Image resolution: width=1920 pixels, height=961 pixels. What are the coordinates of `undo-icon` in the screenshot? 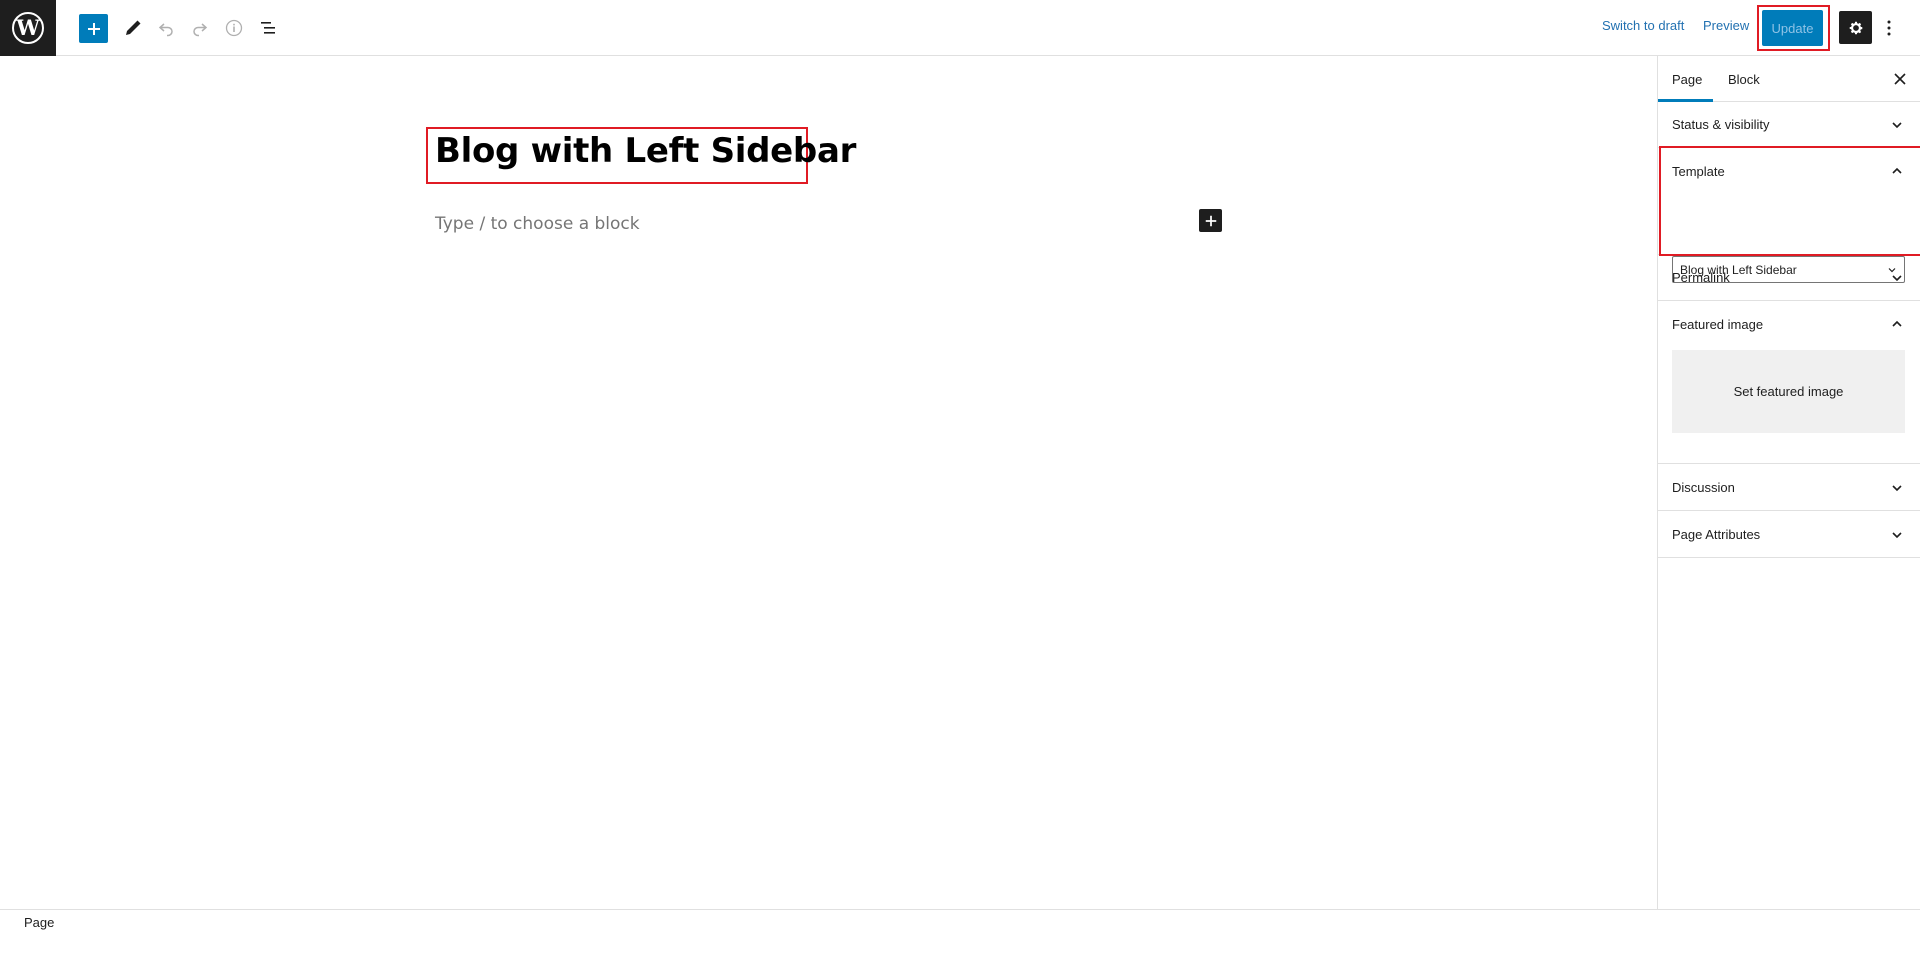 It's located at (165, 30).